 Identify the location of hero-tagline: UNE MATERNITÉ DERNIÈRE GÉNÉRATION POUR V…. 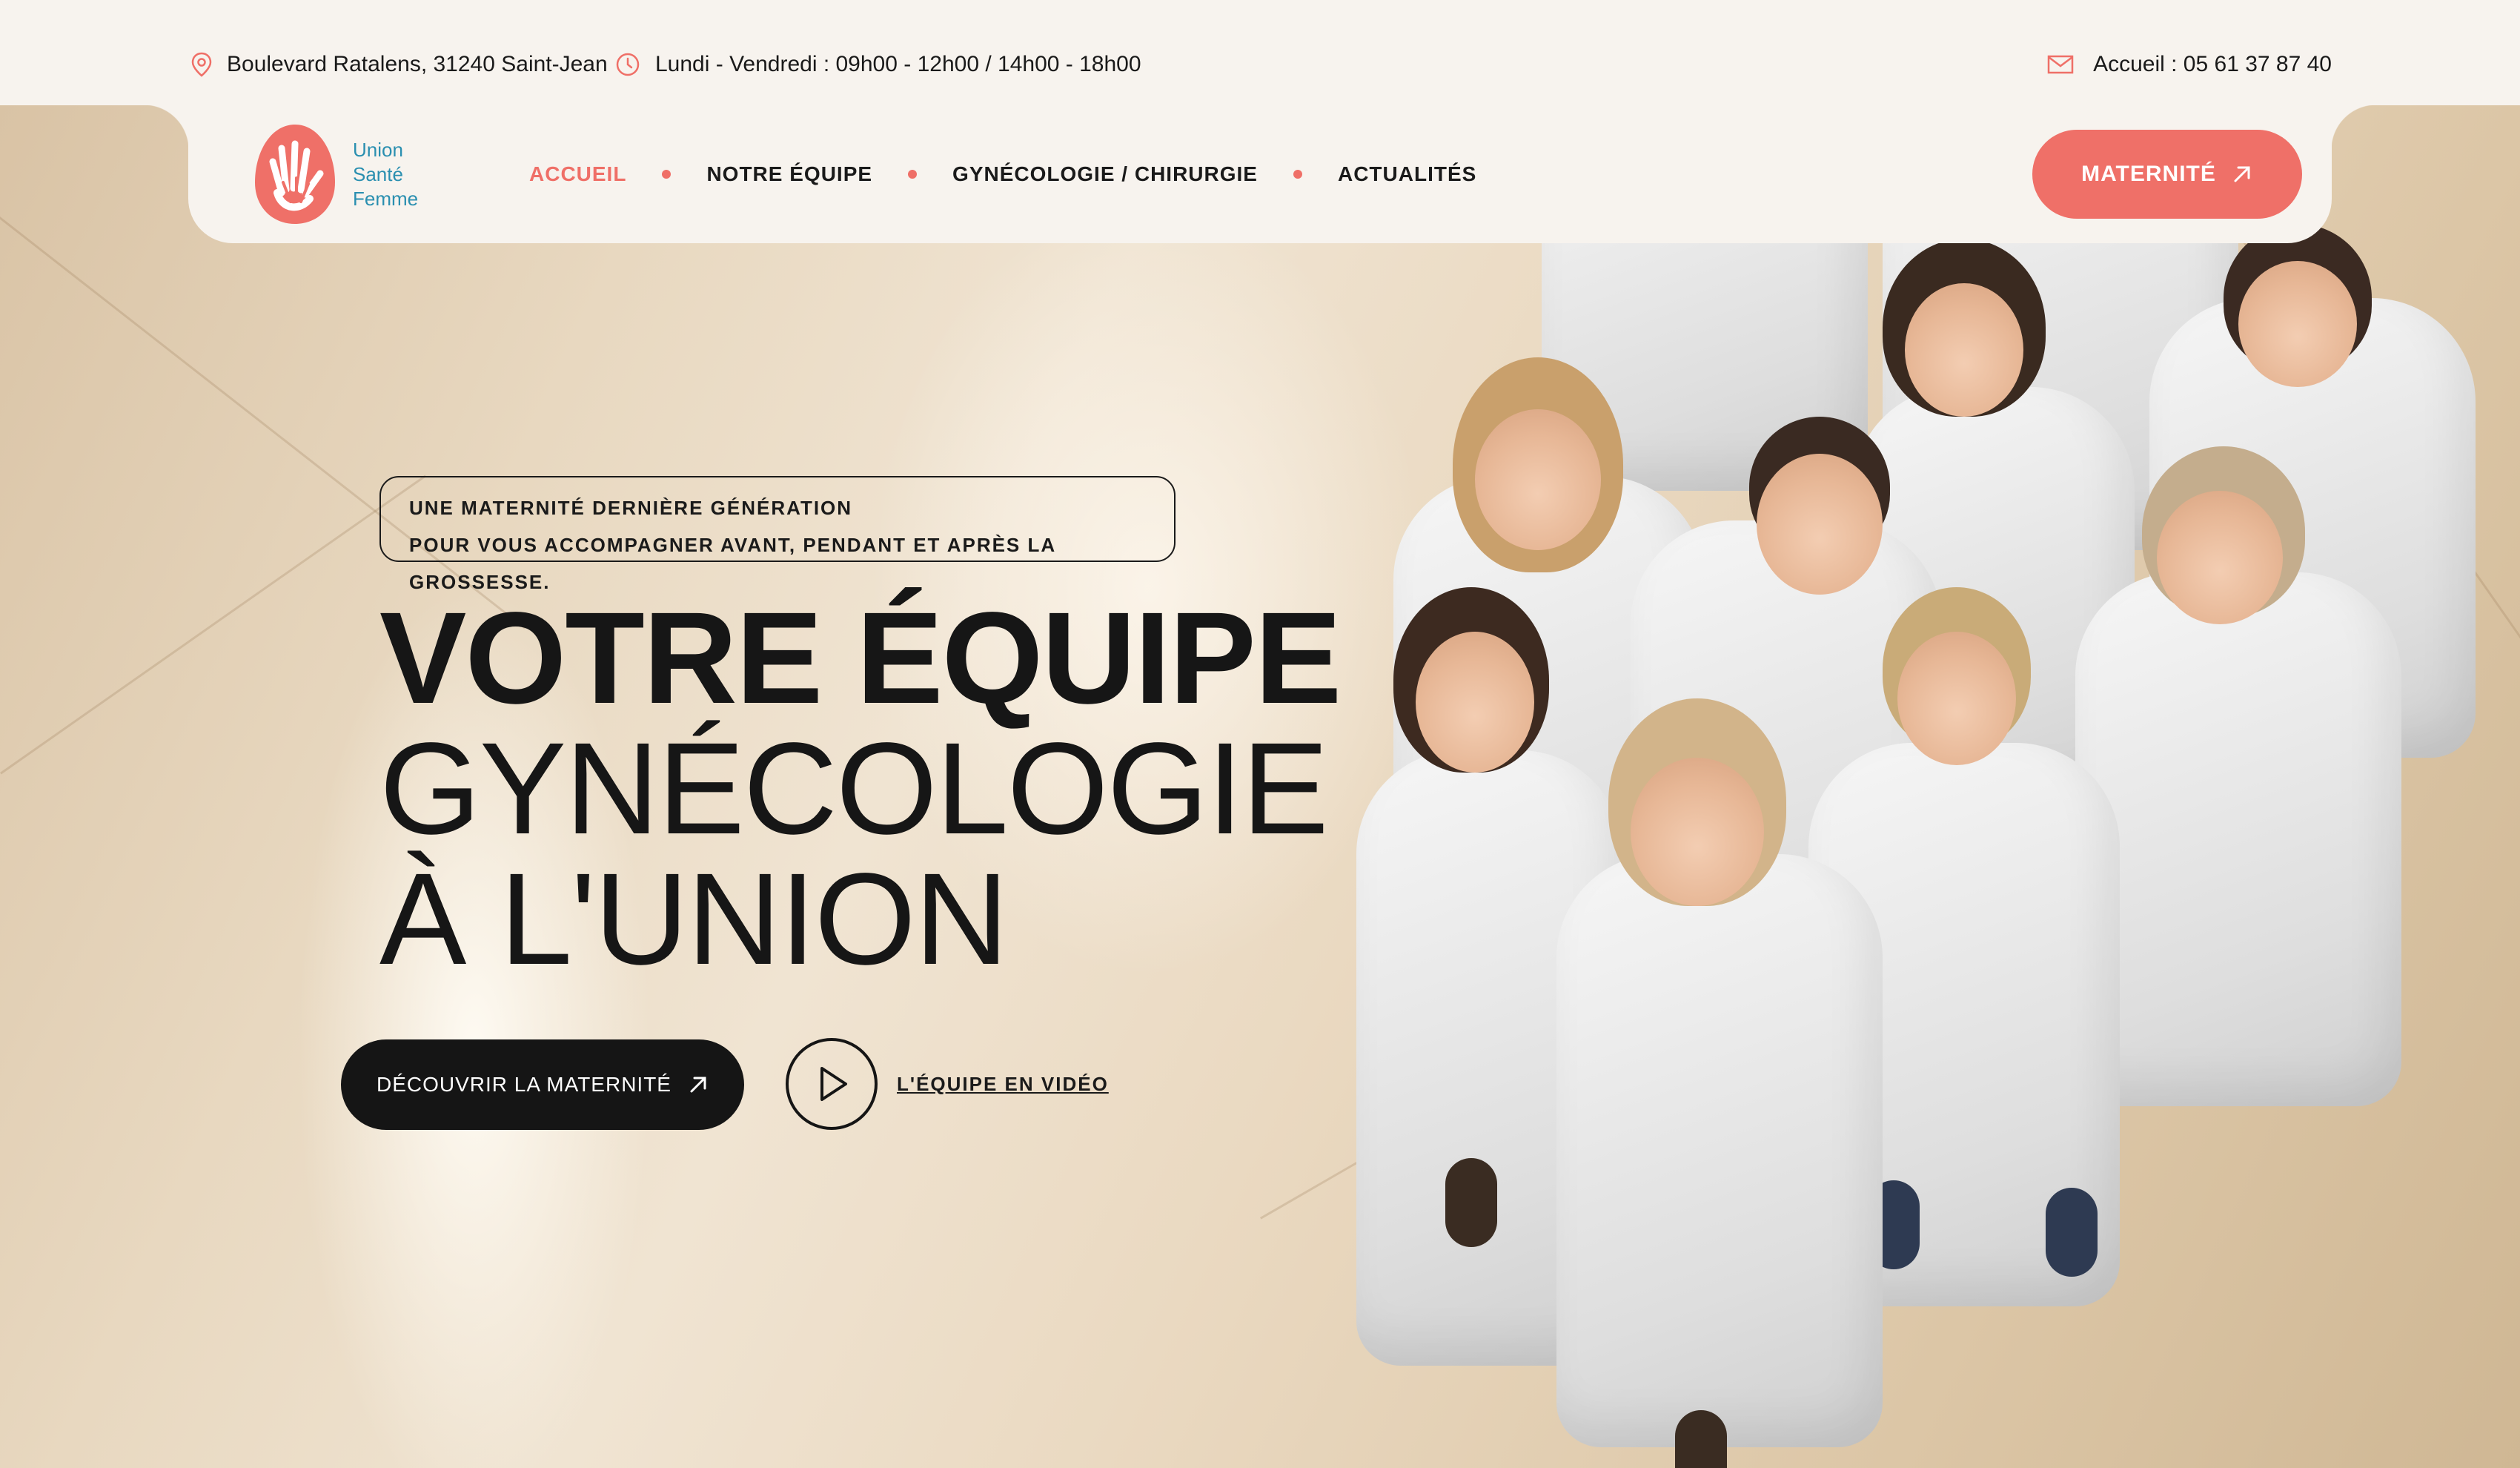
(778, 534).